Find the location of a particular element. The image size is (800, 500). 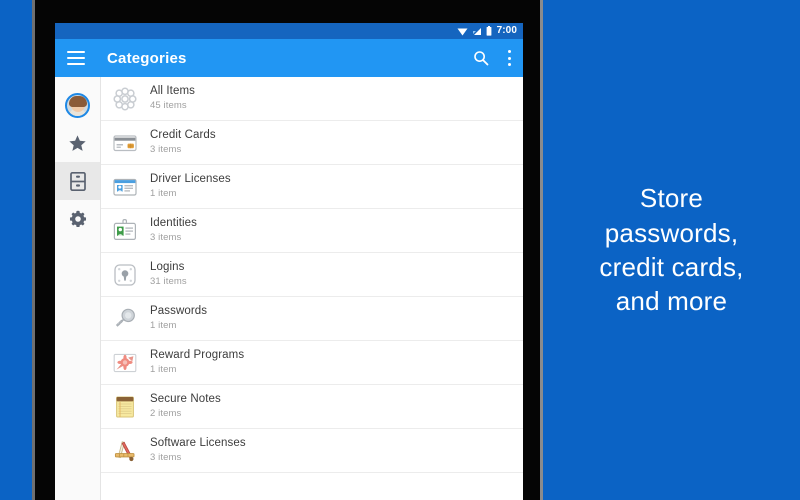

avatar-icon is located at coordinates (77, 105).